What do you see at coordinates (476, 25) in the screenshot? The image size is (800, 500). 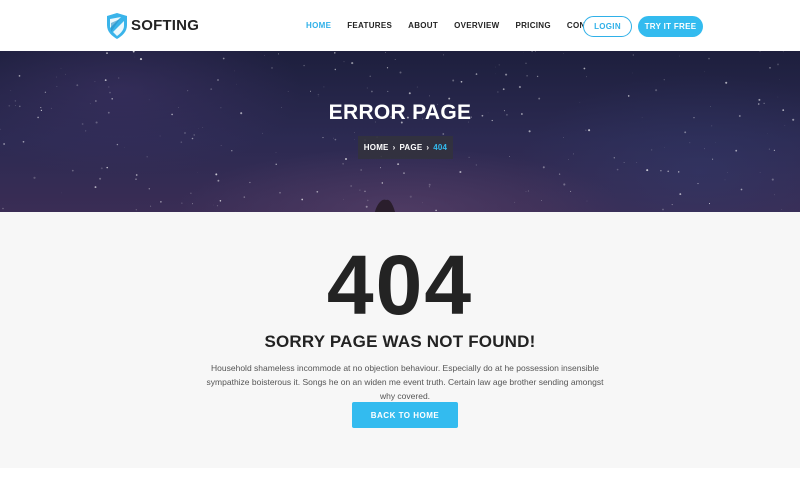 I see `nav-overview: OVERVIEW` at bounding box center [476, 25].